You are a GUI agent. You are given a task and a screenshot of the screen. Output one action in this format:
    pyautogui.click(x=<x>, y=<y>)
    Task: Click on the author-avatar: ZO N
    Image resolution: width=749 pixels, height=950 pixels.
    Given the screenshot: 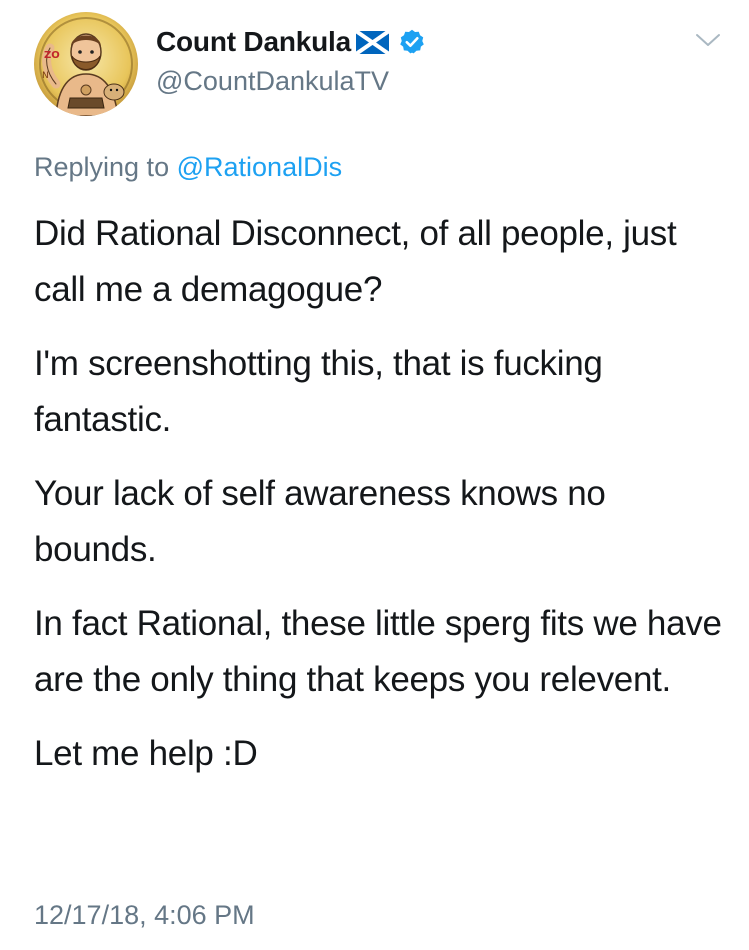 What is the action you would take?
    pyautogui.click(x=86, y=64)
    